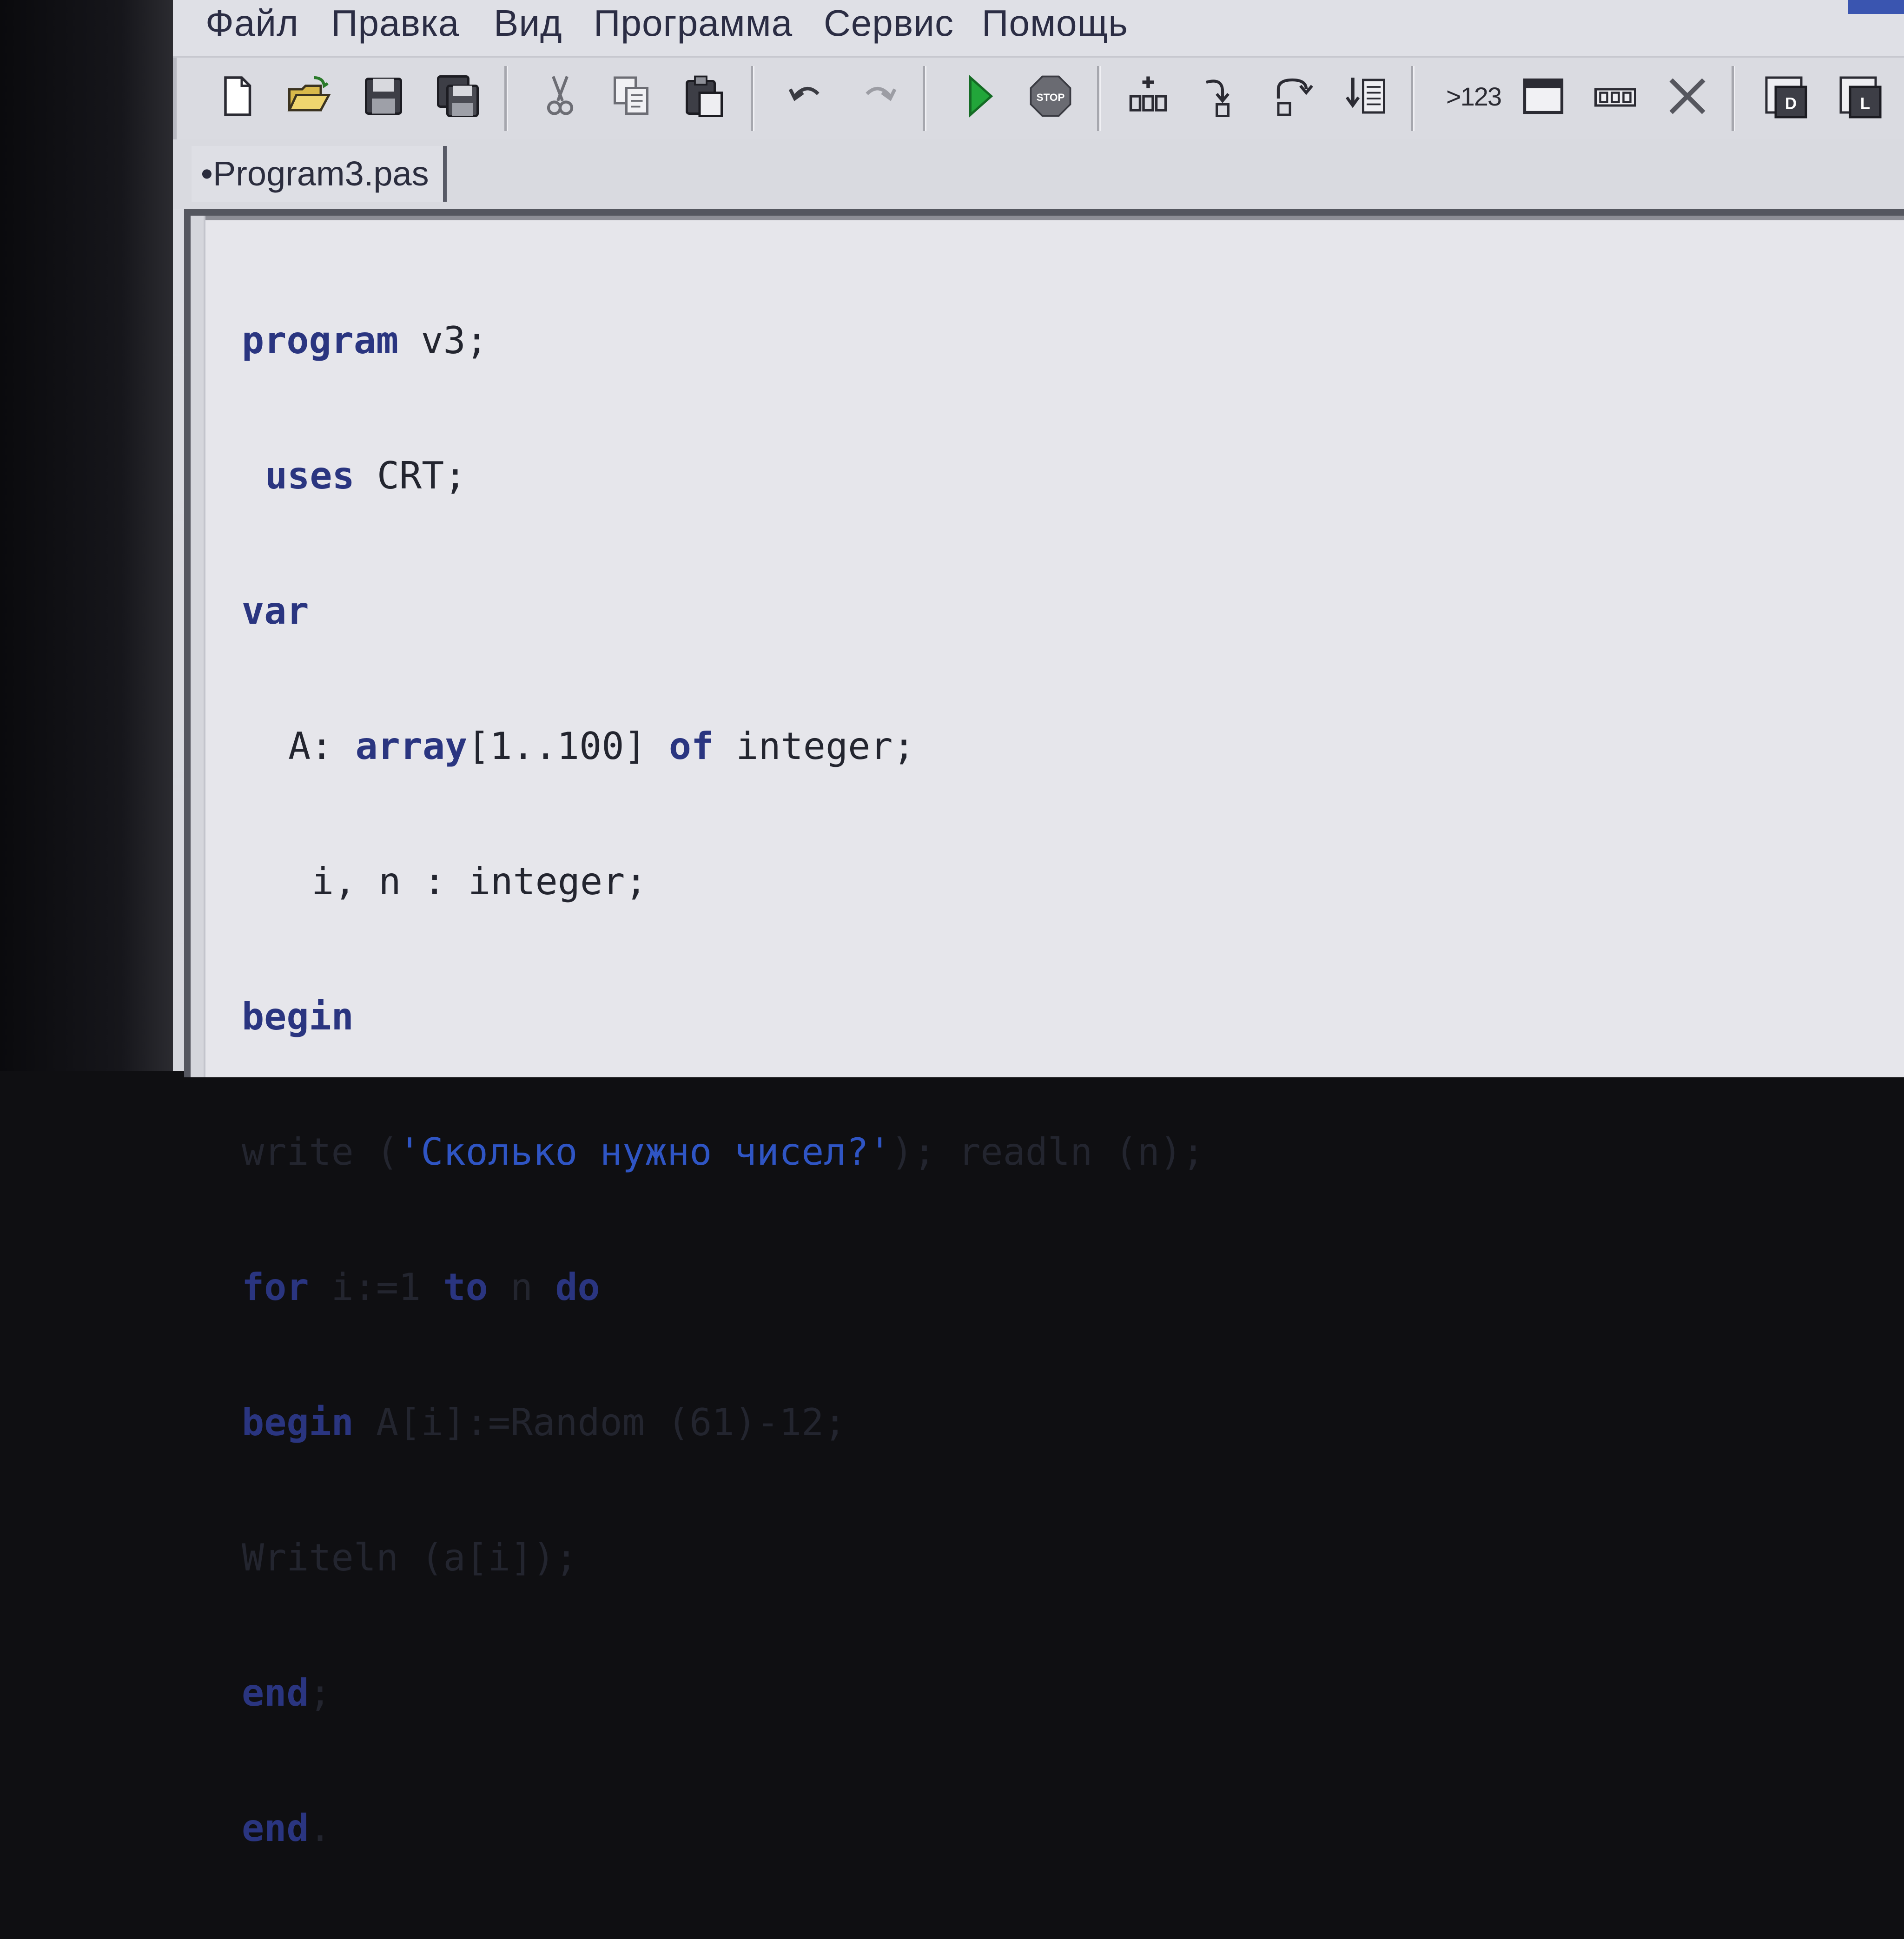 The height and width of the screenshot is (1939, 1904). What do you see at coordinates (981, 96) in the screenshot?
I see `run-icon` at bounding box center [981, 96].